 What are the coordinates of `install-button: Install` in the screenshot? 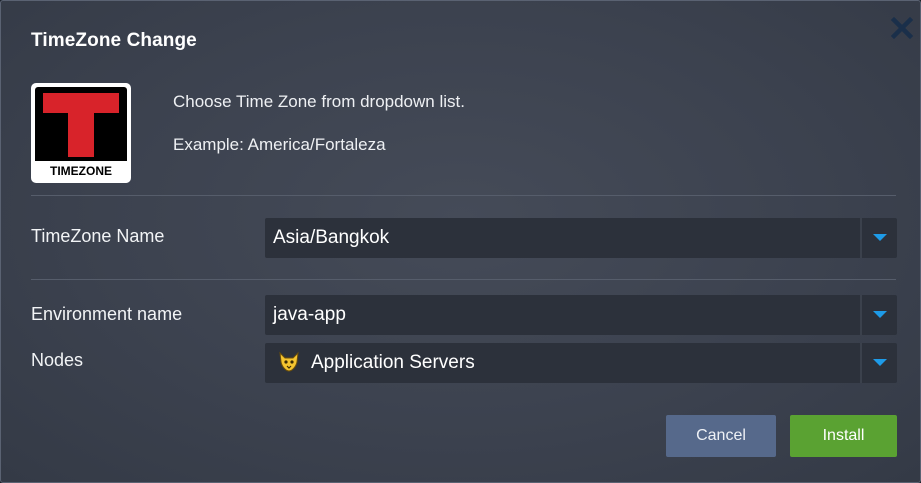 It's located at (843, 436).